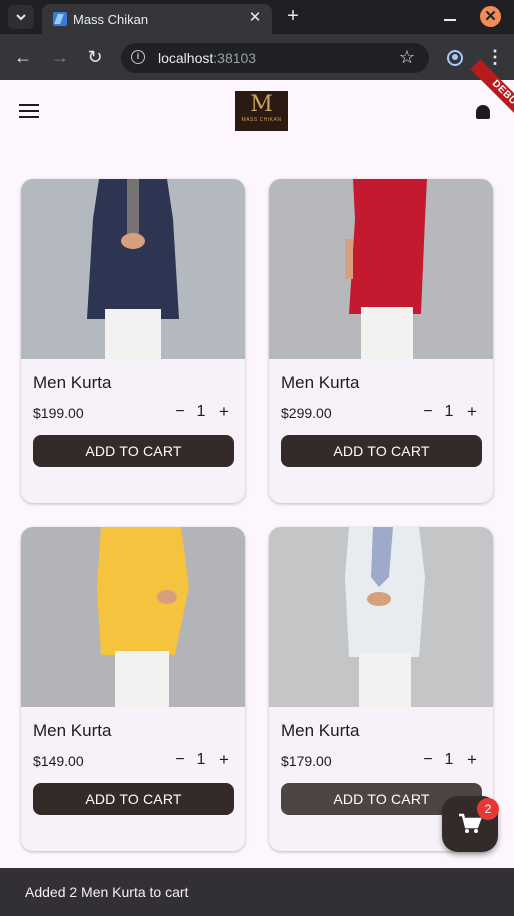 The width and height of the screenshot is (514, 916). Describe the element at coordinates (111, 19) in the screenshot. I see `tab-title: Mass Chikan` at that location.